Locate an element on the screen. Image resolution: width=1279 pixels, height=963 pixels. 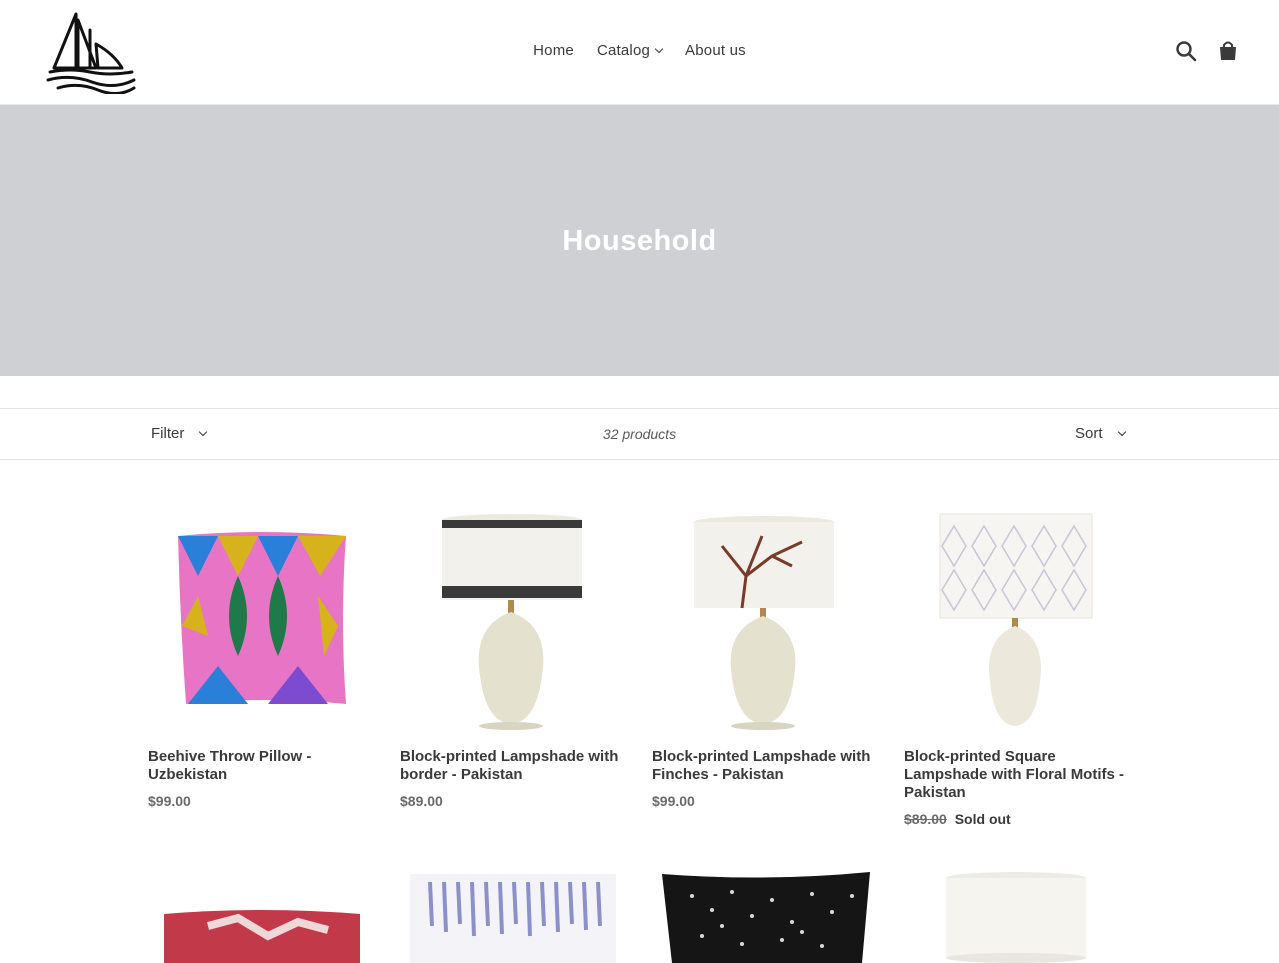
product-card: Beehive Throw Pillow - Uzbekistan $99.00 is located at coordinates (262, 657).